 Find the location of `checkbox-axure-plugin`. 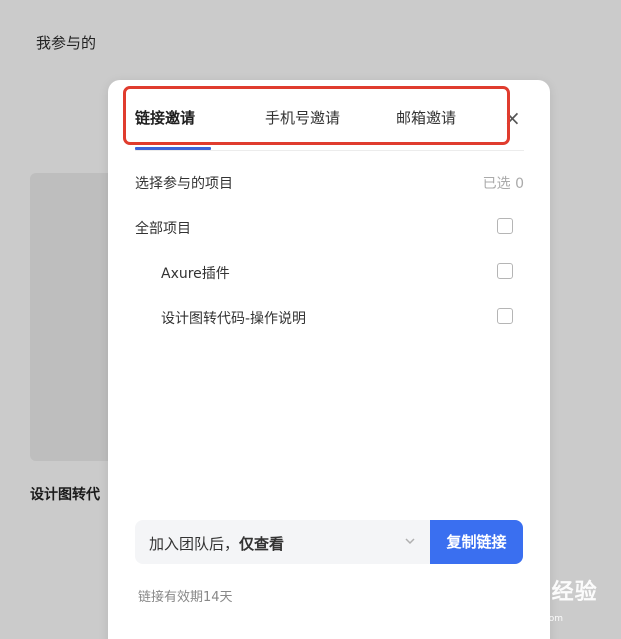

checkbox-axure-plugin is located at coordinates (505, 271).